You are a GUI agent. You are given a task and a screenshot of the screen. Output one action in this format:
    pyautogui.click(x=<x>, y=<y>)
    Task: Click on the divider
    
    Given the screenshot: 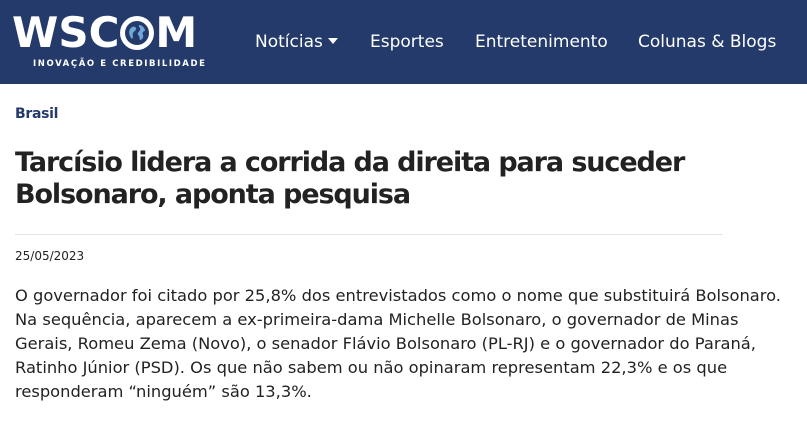 What is the action you would take?
    pyautogui.click(x=369, y=234)
    